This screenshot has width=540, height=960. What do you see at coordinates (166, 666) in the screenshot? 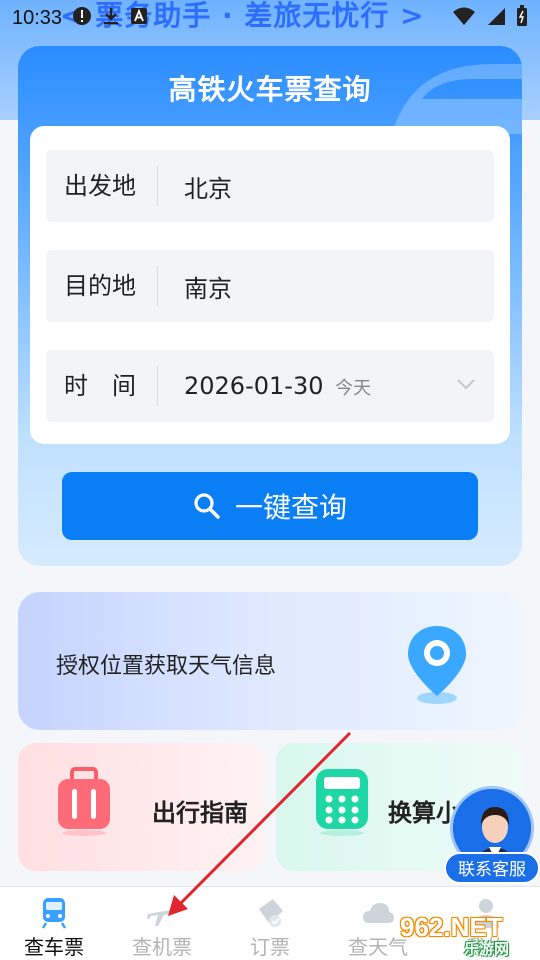
I see `weather-text: 授权位置获取天气信息` at bounding box center [166, 666].